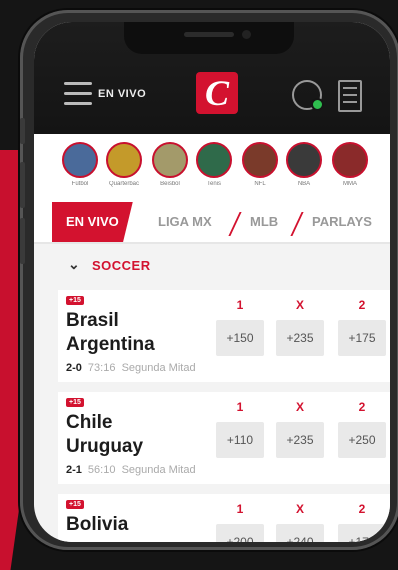  Describe the element at coordinates (170, 184) in the screenshot. I see `story-name: Beisbol` at that location.